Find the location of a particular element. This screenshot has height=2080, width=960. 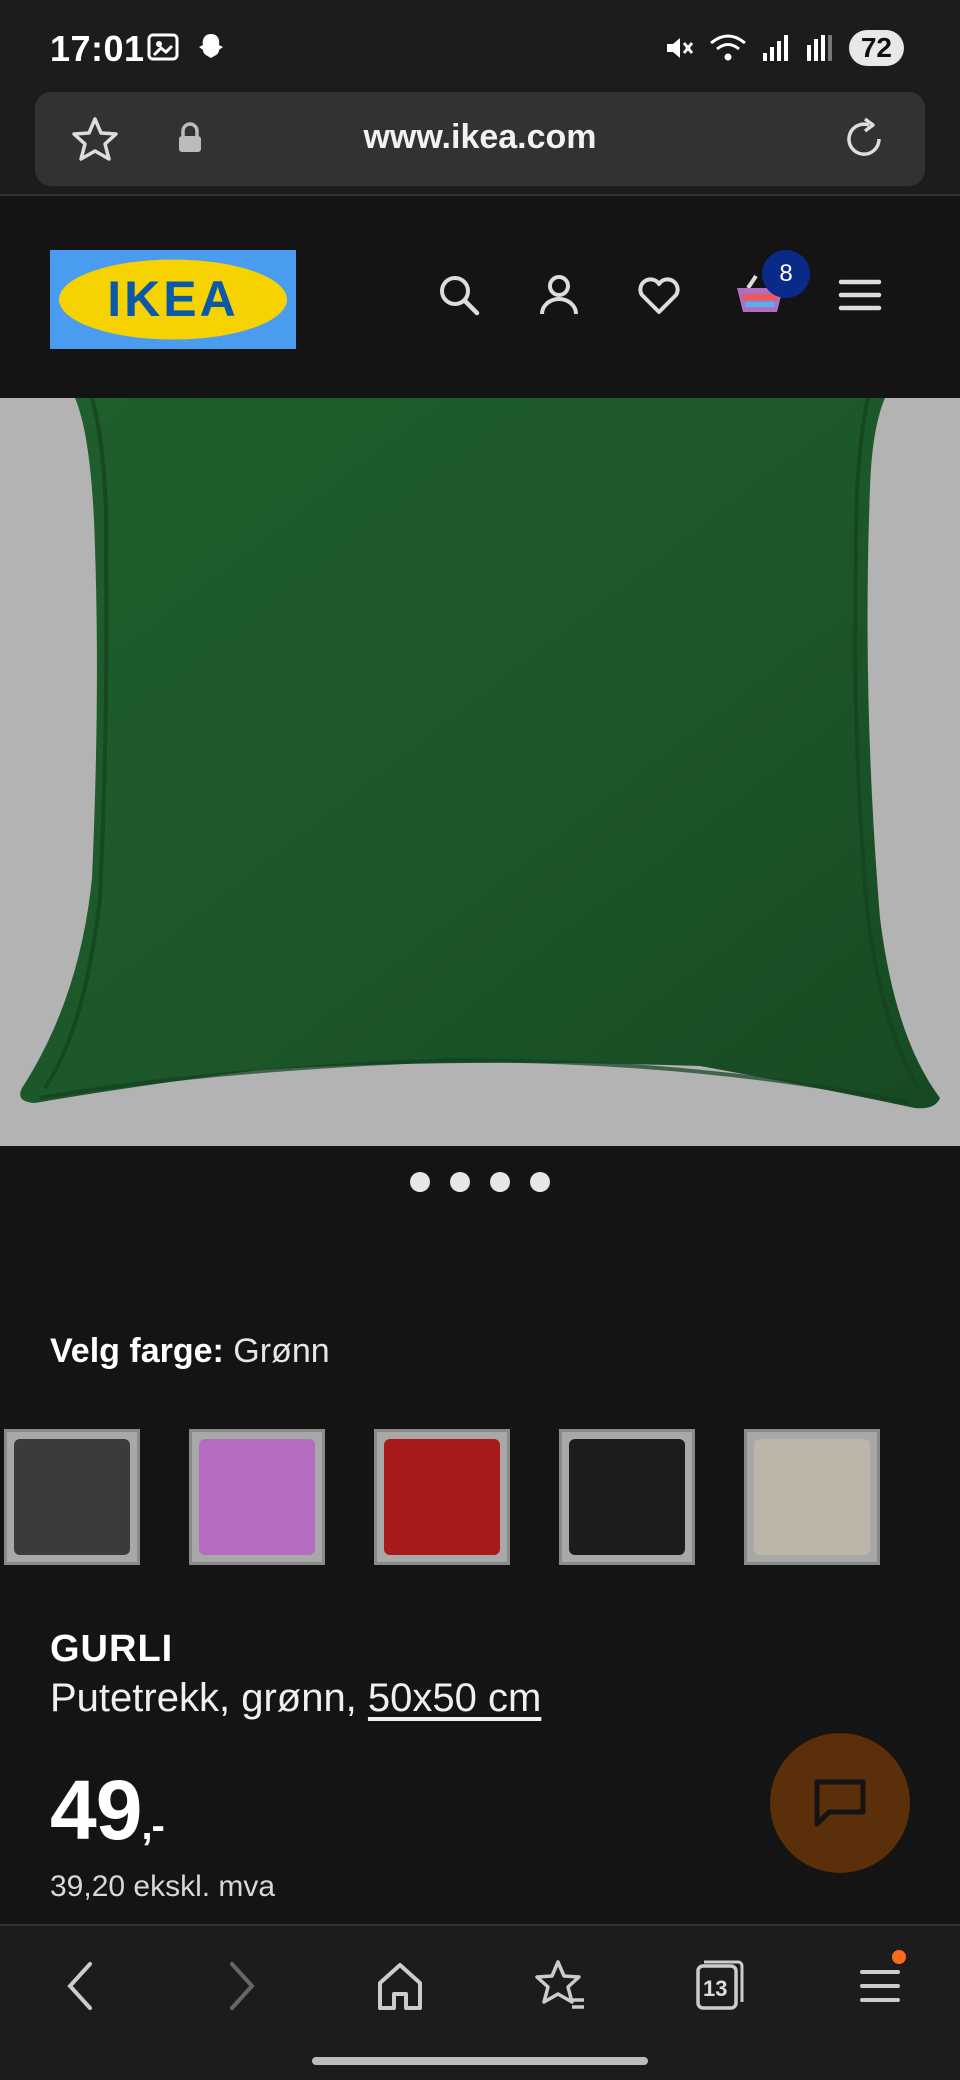

site-header: IKEA 8 is located at coordinates (480, 298).